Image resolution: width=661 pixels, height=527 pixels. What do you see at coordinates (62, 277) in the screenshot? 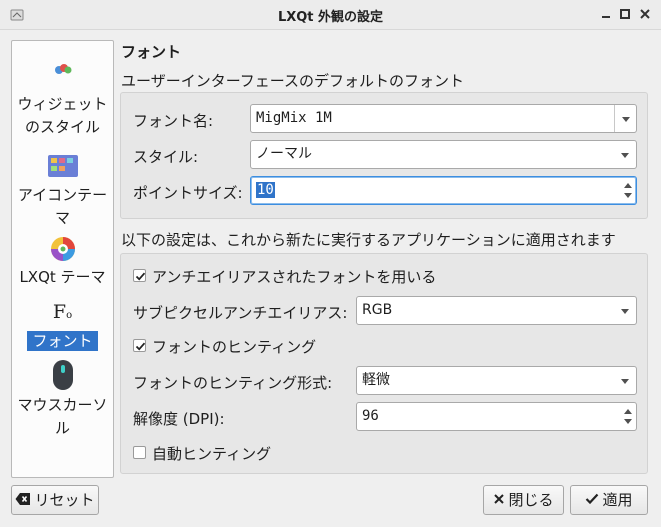
I see `sidebar-item-label: LXQt テーマ` at bounding box center [62, 277].